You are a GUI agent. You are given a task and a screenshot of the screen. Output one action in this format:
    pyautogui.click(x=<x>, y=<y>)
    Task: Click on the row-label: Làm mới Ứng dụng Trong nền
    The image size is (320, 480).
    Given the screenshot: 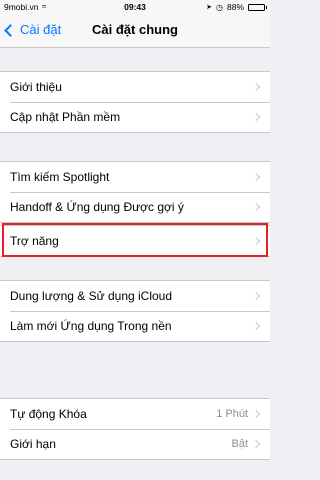 What is the action you would take?
    pyautogui.click(x=91, y=326)
    